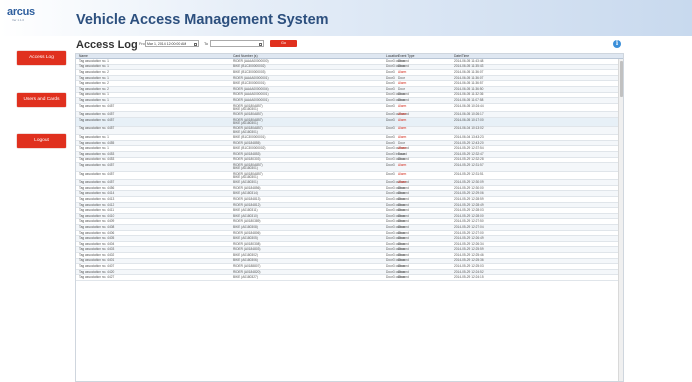 The height and width of the screenshot is (382, 692). I want to click on go-button: Go, so click(283, 43).